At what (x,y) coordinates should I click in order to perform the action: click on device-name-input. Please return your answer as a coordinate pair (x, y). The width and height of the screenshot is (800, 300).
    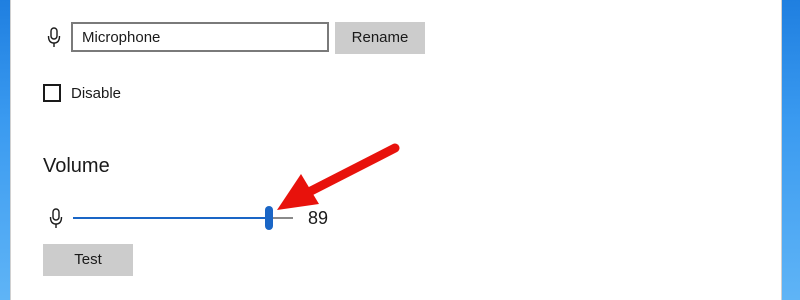
    Looking at the image, I should click on (200, 37).